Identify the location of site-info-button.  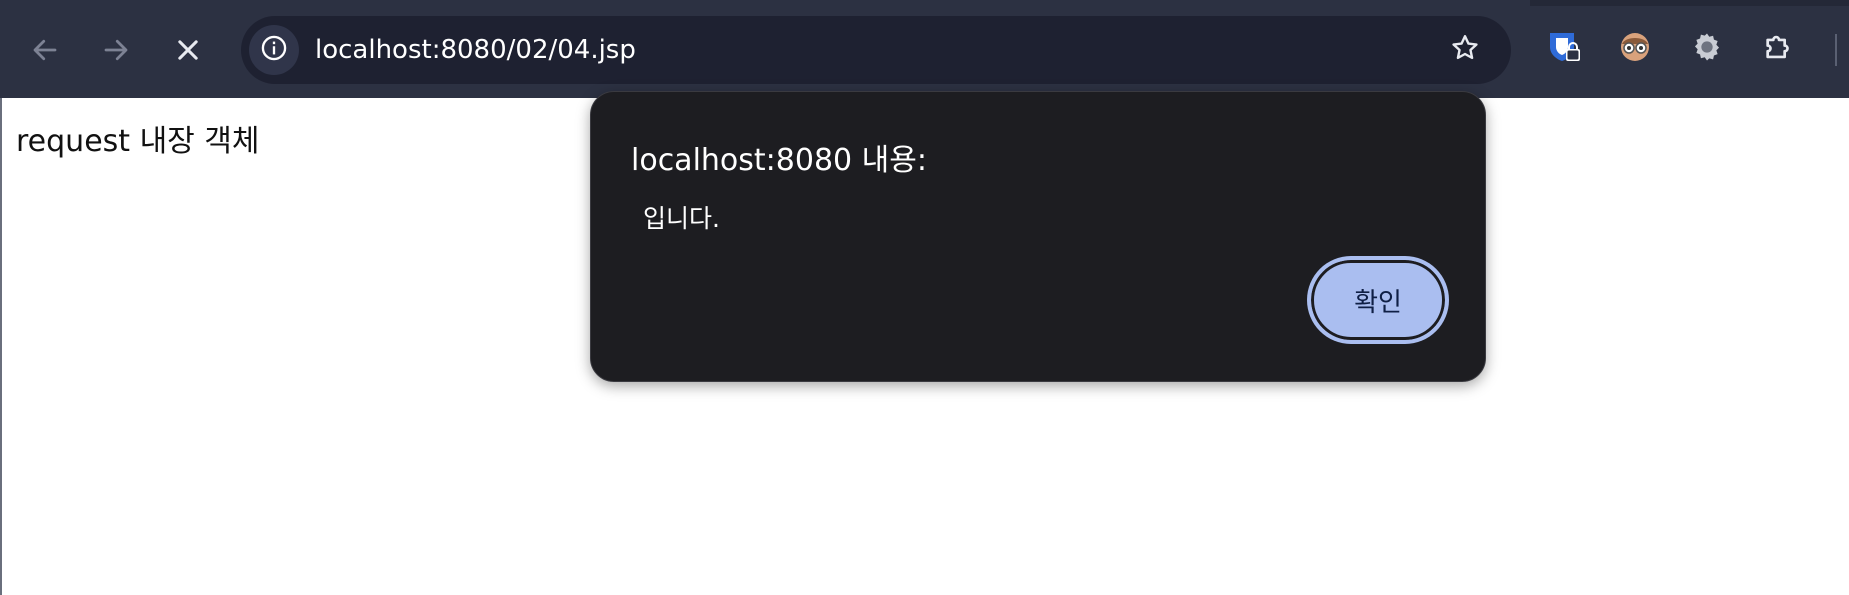
(274, 50).